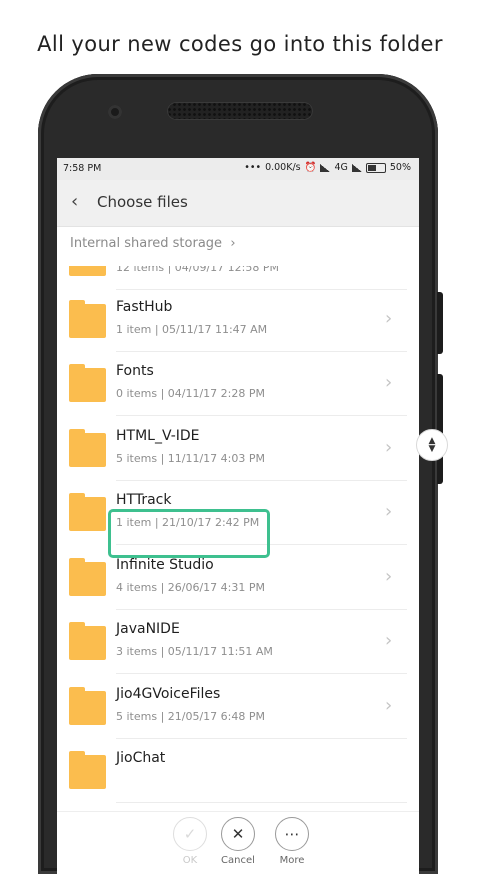 This screenshot has width=480, height=874. Describe the element at coordinates (190, 587) in the screenshot. I see `folder-meta: 4 items | 26/06/17 4:31 PM` at that location.